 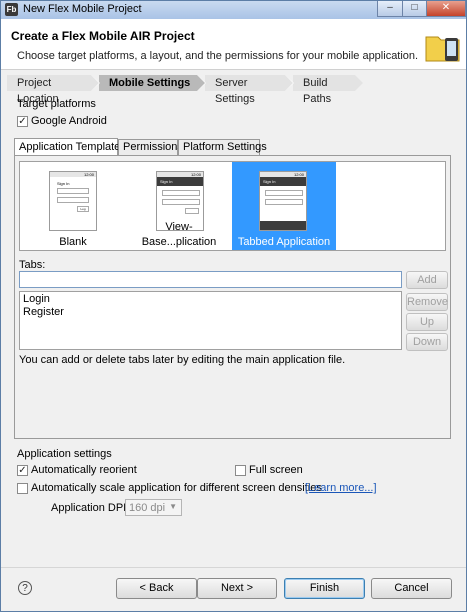 I want to click on step-project-location: Project Location, so click(x=53, y=90).